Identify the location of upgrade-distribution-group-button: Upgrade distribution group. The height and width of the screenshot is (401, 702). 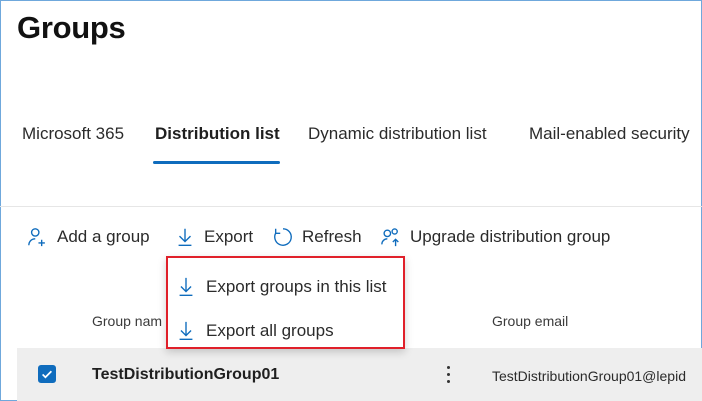
(495, 237).